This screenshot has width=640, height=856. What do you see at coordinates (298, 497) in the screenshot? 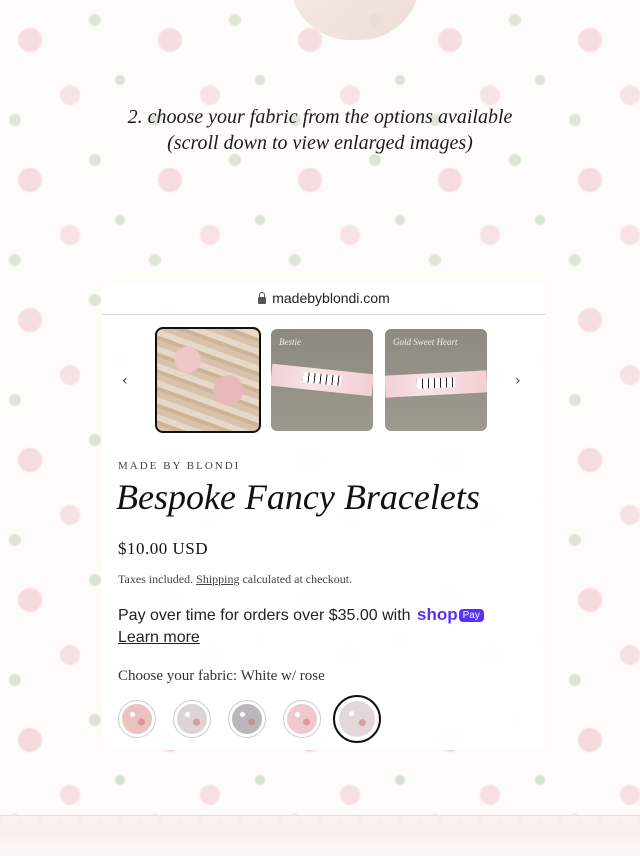
I see `product-title: Bespoke Fancy Bracelets` at bounding box center [298, 497].